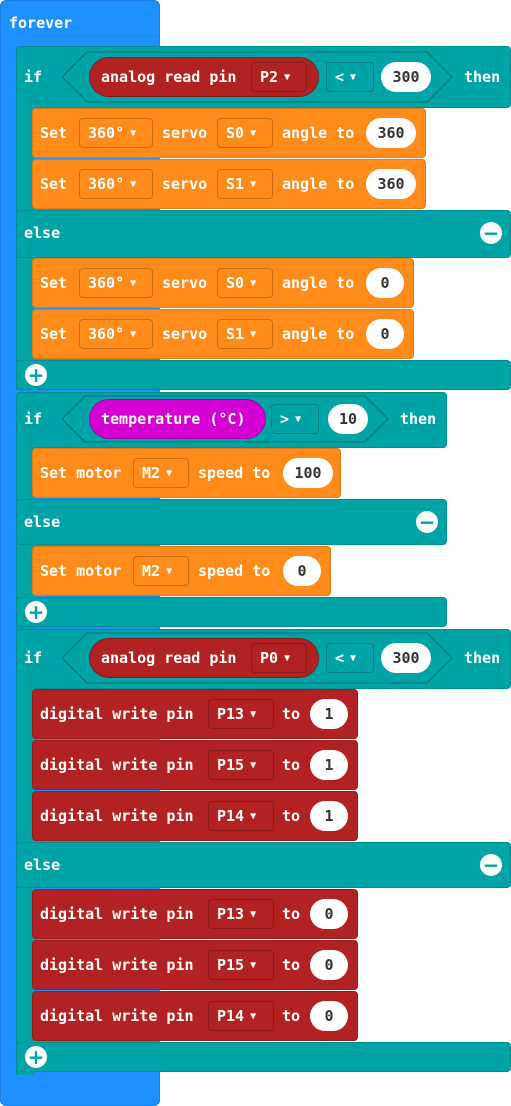  Describe the element at coordinates (302, 571) in the screenshot. I see `speed-input: 0` at that location.